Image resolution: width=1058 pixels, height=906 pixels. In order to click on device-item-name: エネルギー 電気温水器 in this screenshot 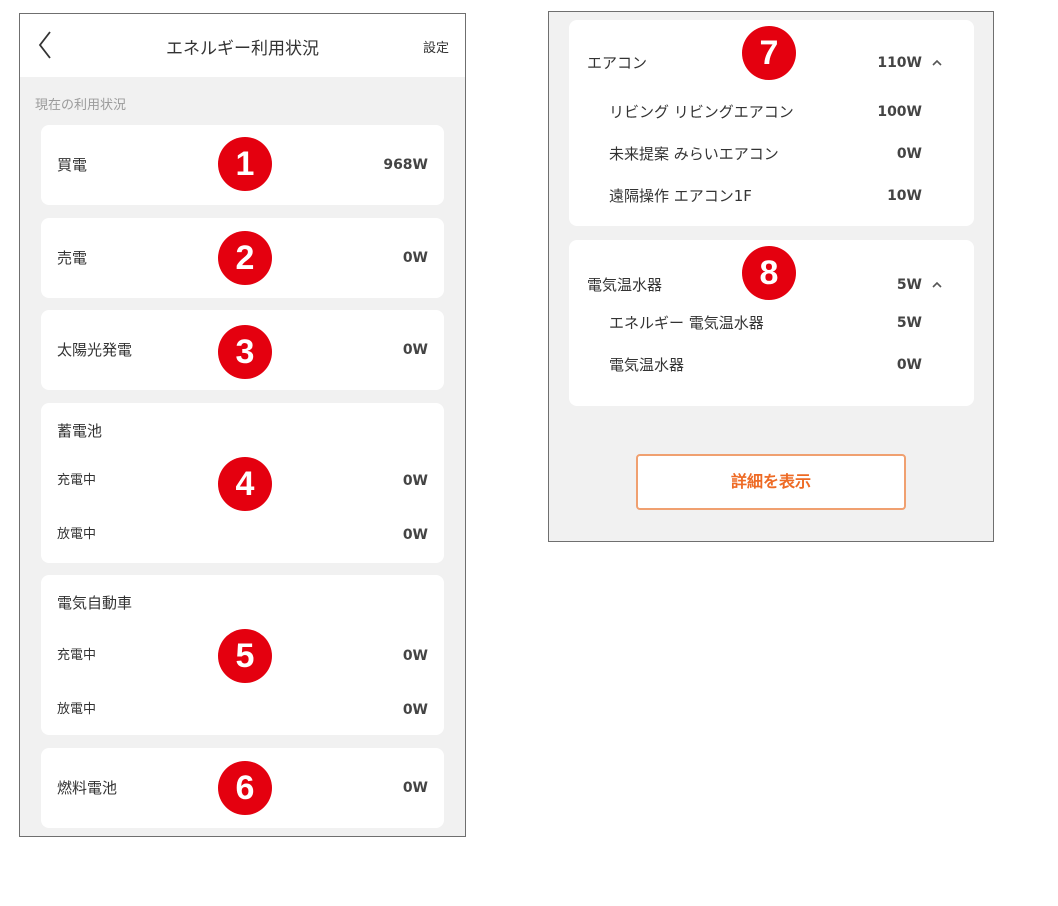, I will do `click(686, 323)`.